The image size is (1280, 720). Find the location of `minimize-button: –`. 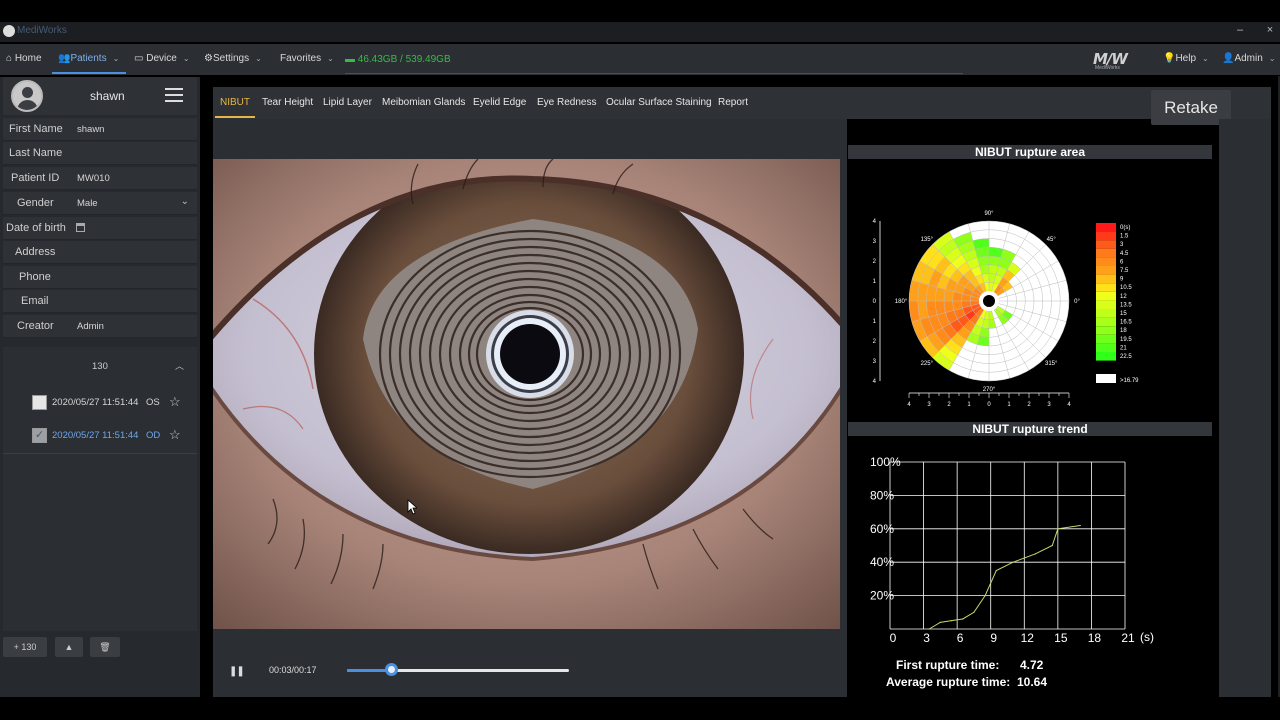

minimize-button: – is located at coordinates (1240, 30).